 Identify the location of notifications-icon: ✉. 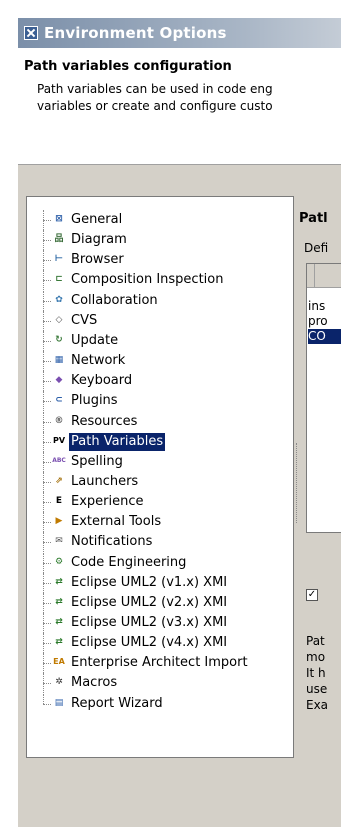
(59, 541).